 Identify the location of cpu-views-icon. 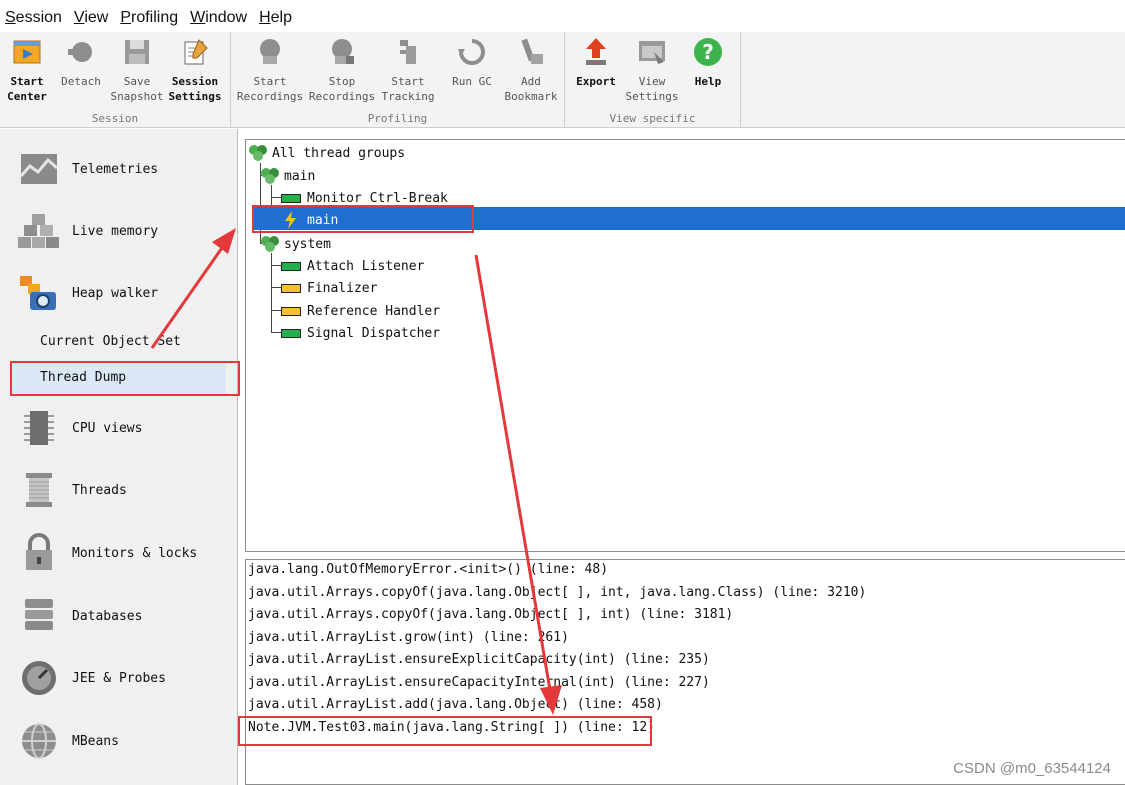
(39, 428).